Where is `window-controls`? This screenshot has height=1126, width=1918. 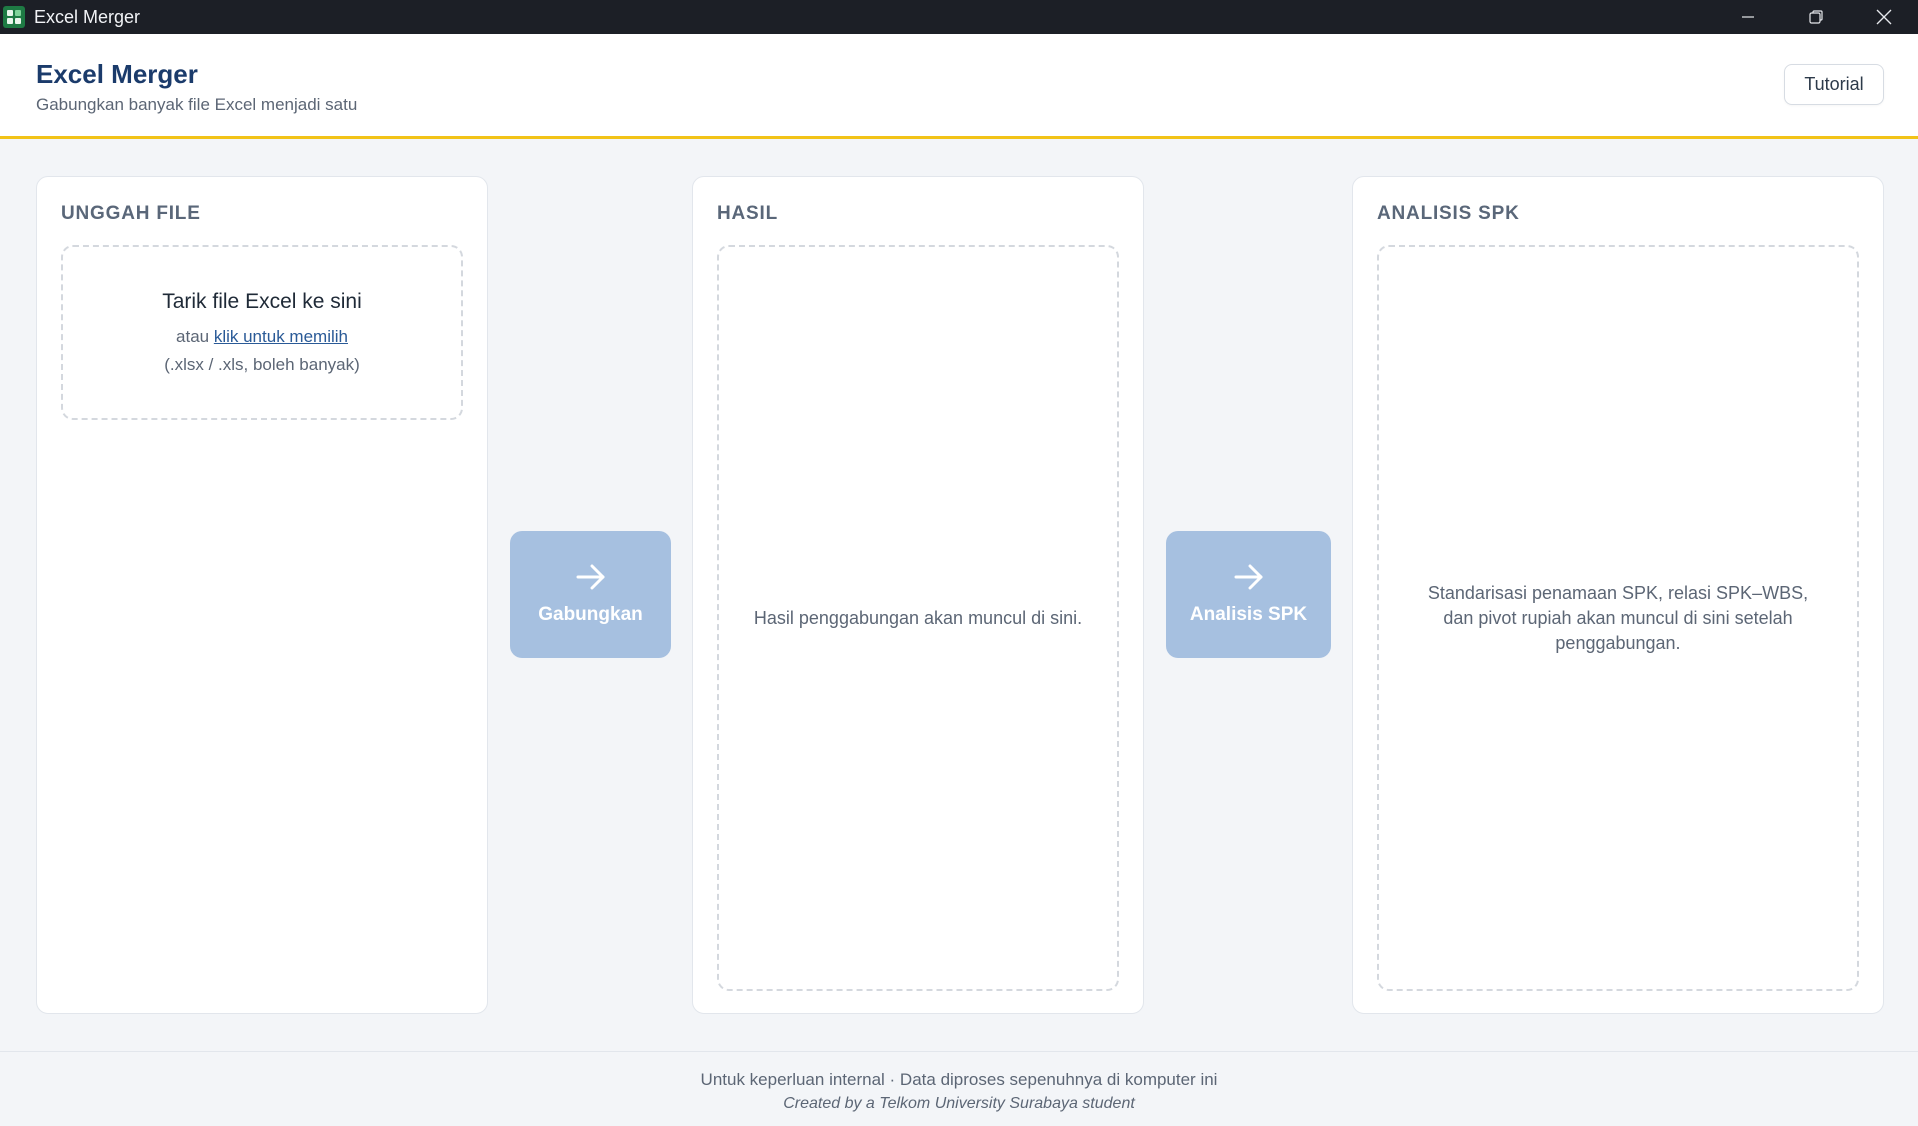
window-controls is located at coordinates (1816, 17).